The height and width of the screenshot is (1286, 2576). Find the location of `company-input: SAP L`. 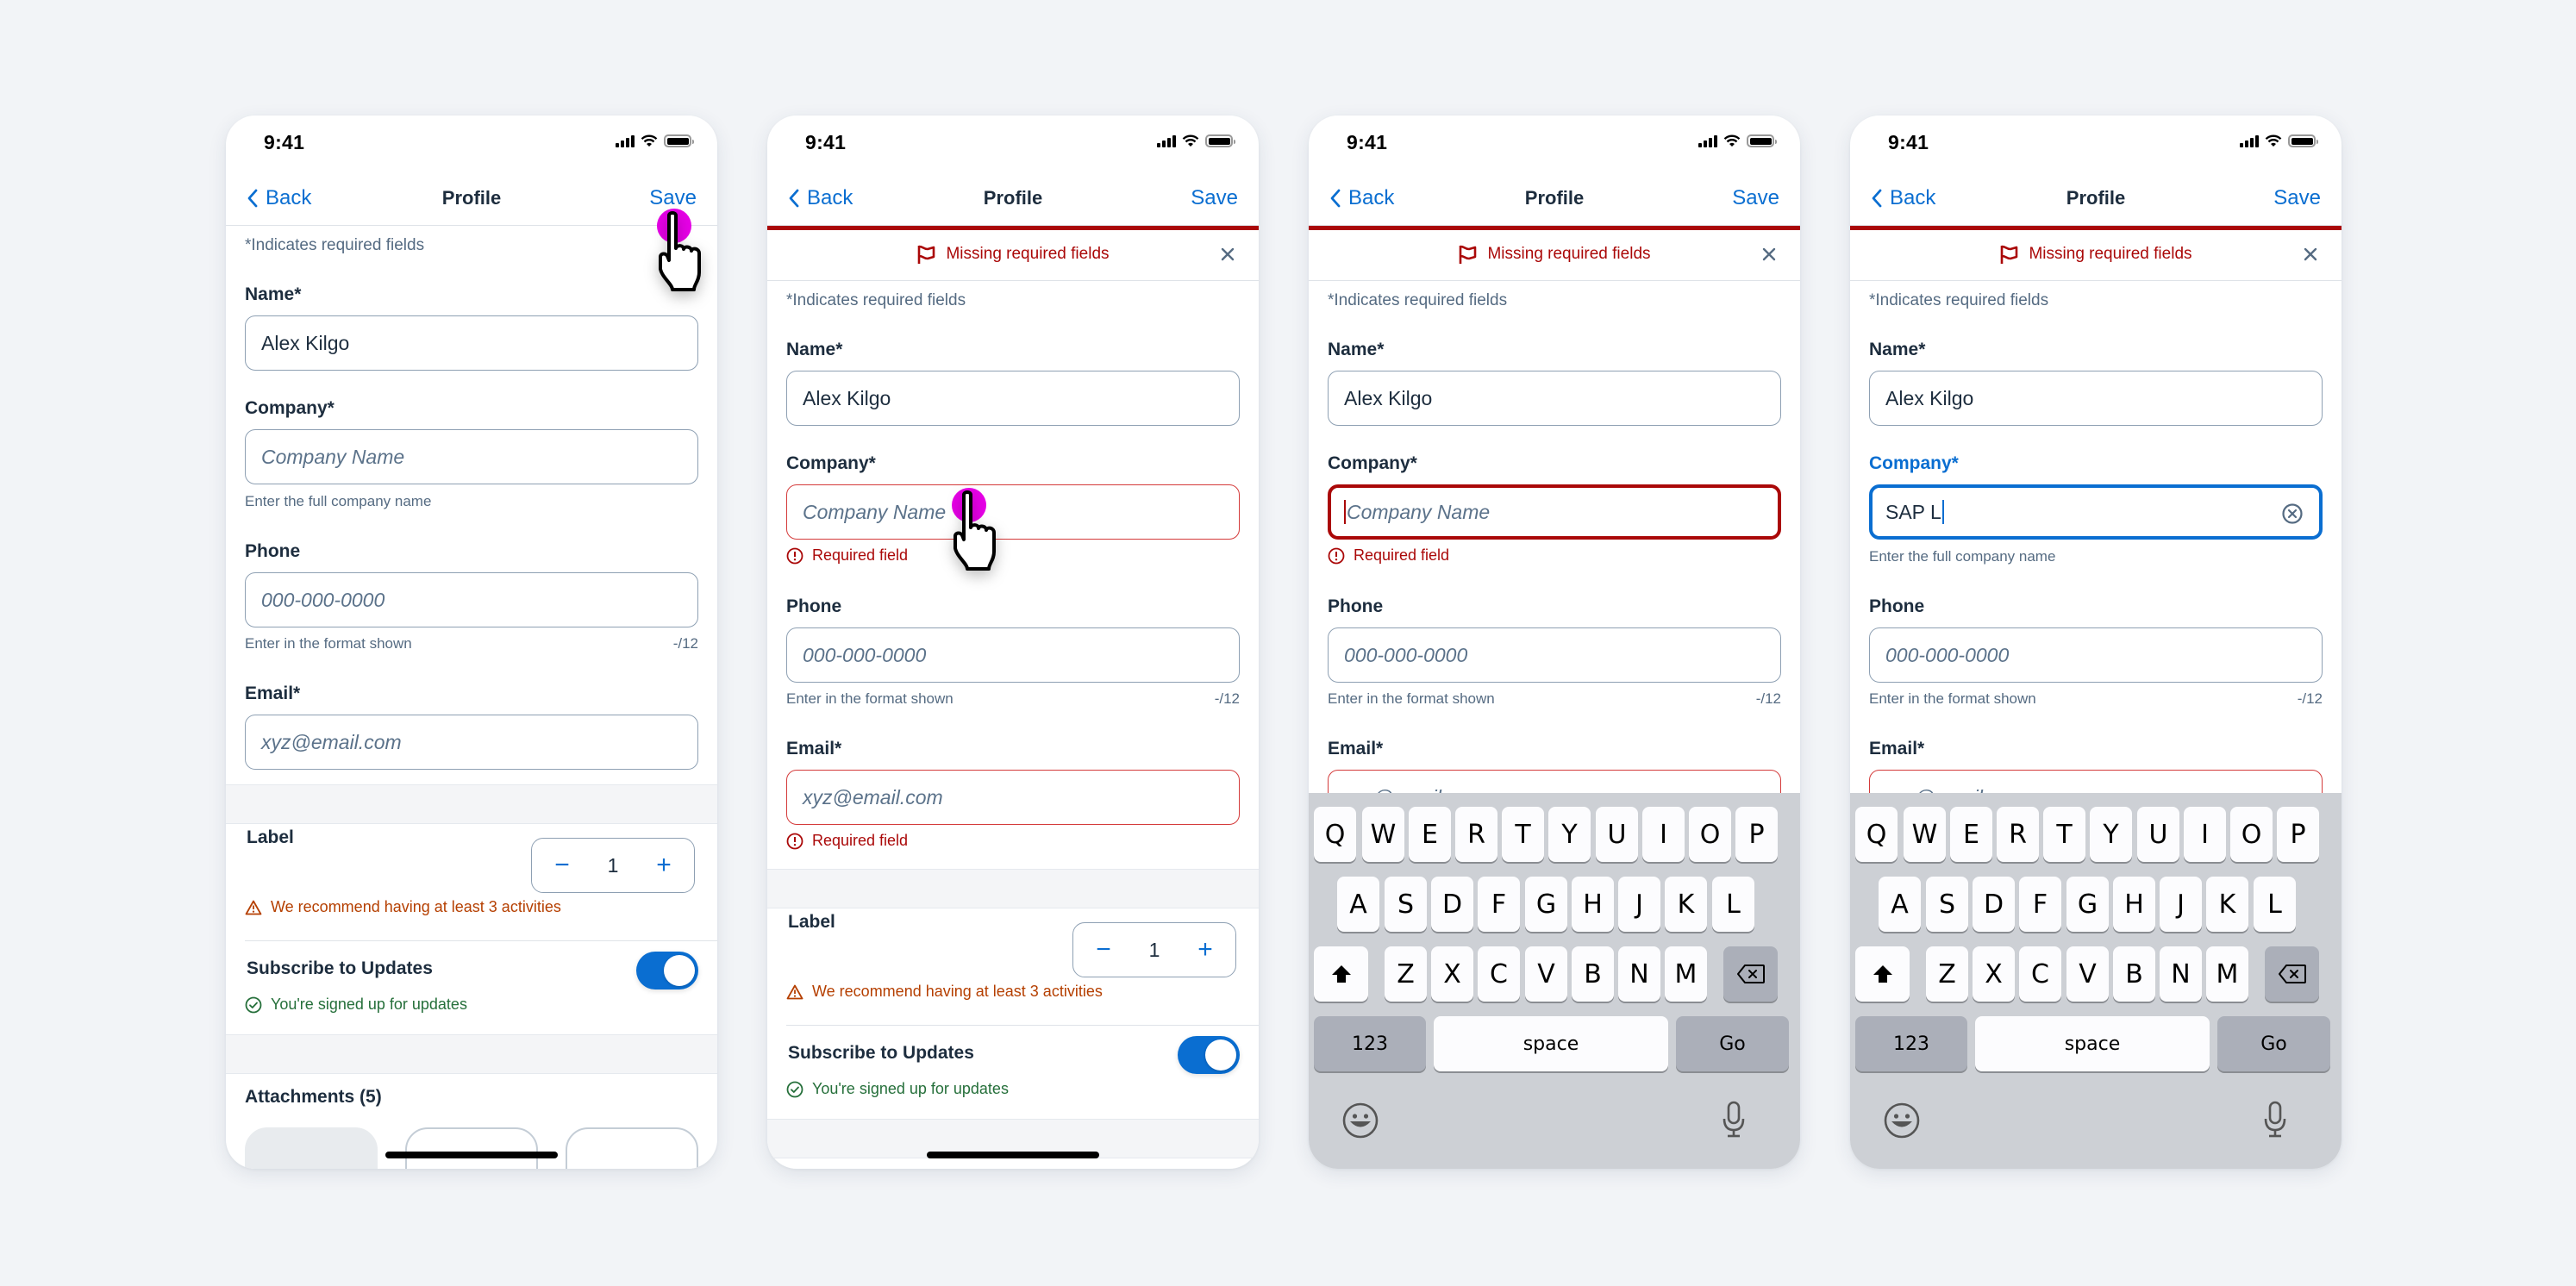

company-input: SAP L is located at coordinates (2096, 512).